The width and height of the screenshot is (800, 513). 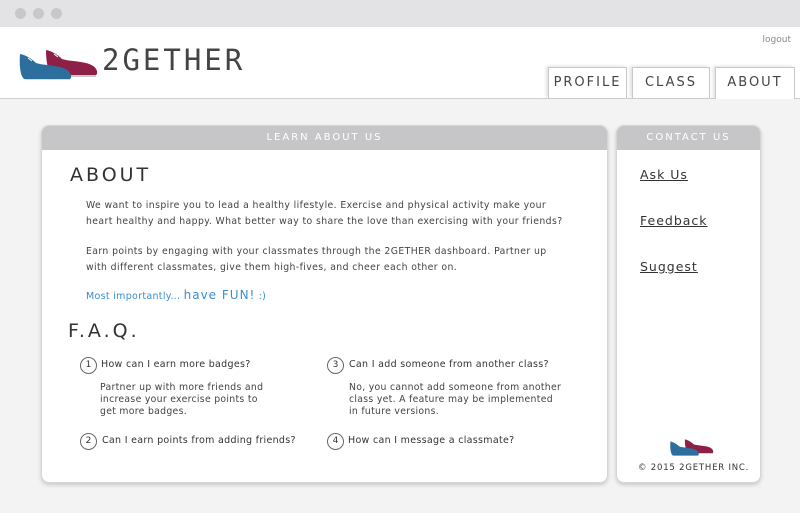 I want to click on copyright-text: © 2015 2GETHER INC., so click(x=694, y=468).